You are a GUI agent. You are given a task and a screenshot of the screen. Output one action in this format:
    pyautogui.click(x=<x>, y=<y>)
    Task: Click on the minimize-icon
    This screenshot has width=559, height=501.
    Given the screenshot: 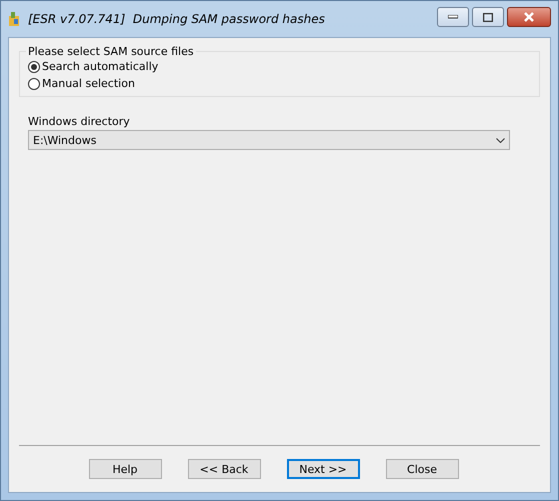 What is the action you would take?
    pyautogui.click(x=453, y=17)
    